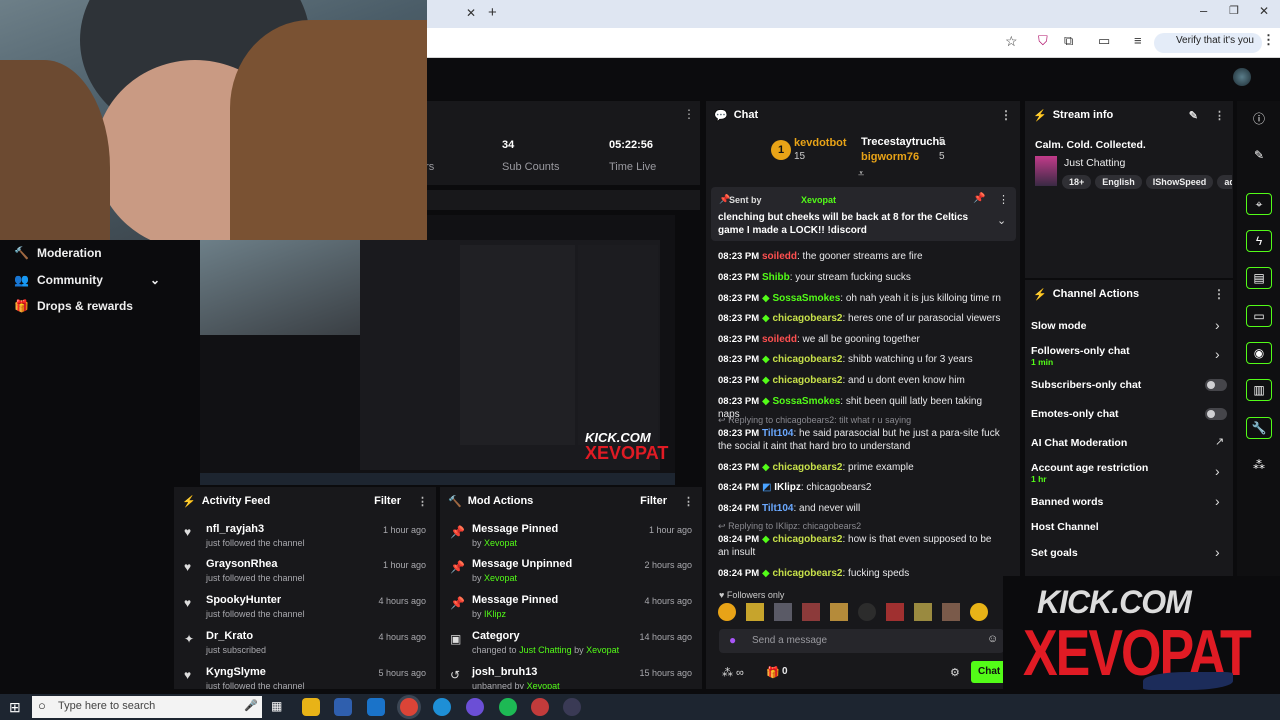 This screenshot has width=1280, height=720. Describe the element at coordinates (1001, 220) in the screenshot. I see `chevron-down-icon: ⌄` at that location.